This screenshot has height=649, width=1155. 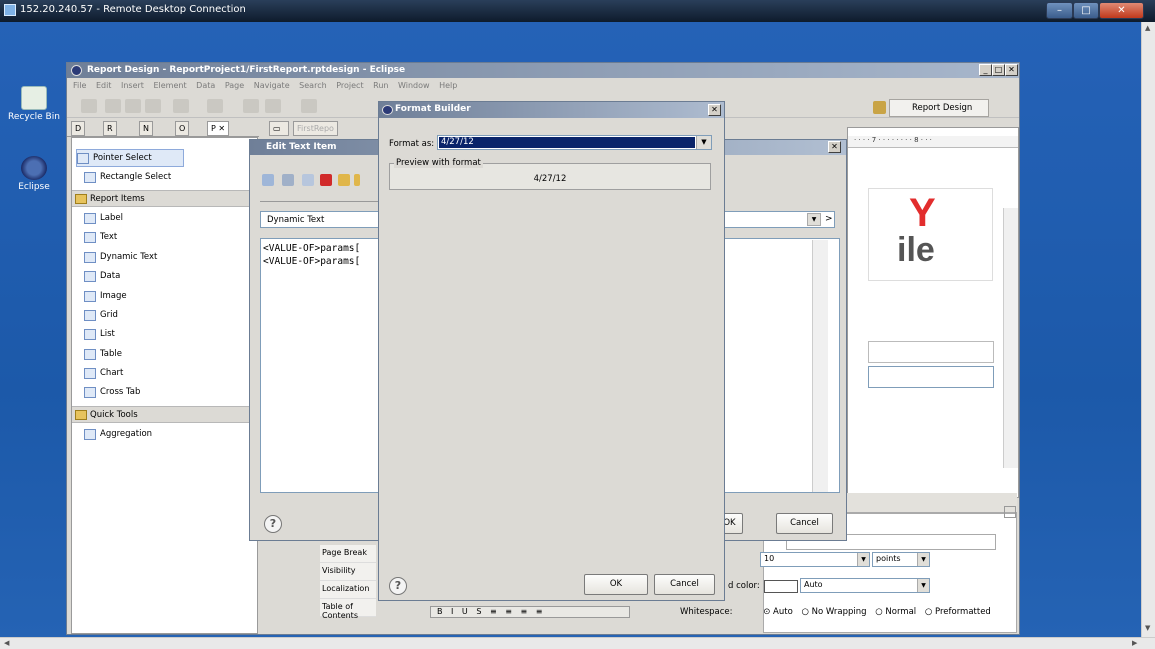 What do you see at coordinates (89, 106) in the screenshot?
I see `new-icon` at bounding box center [89, 106].